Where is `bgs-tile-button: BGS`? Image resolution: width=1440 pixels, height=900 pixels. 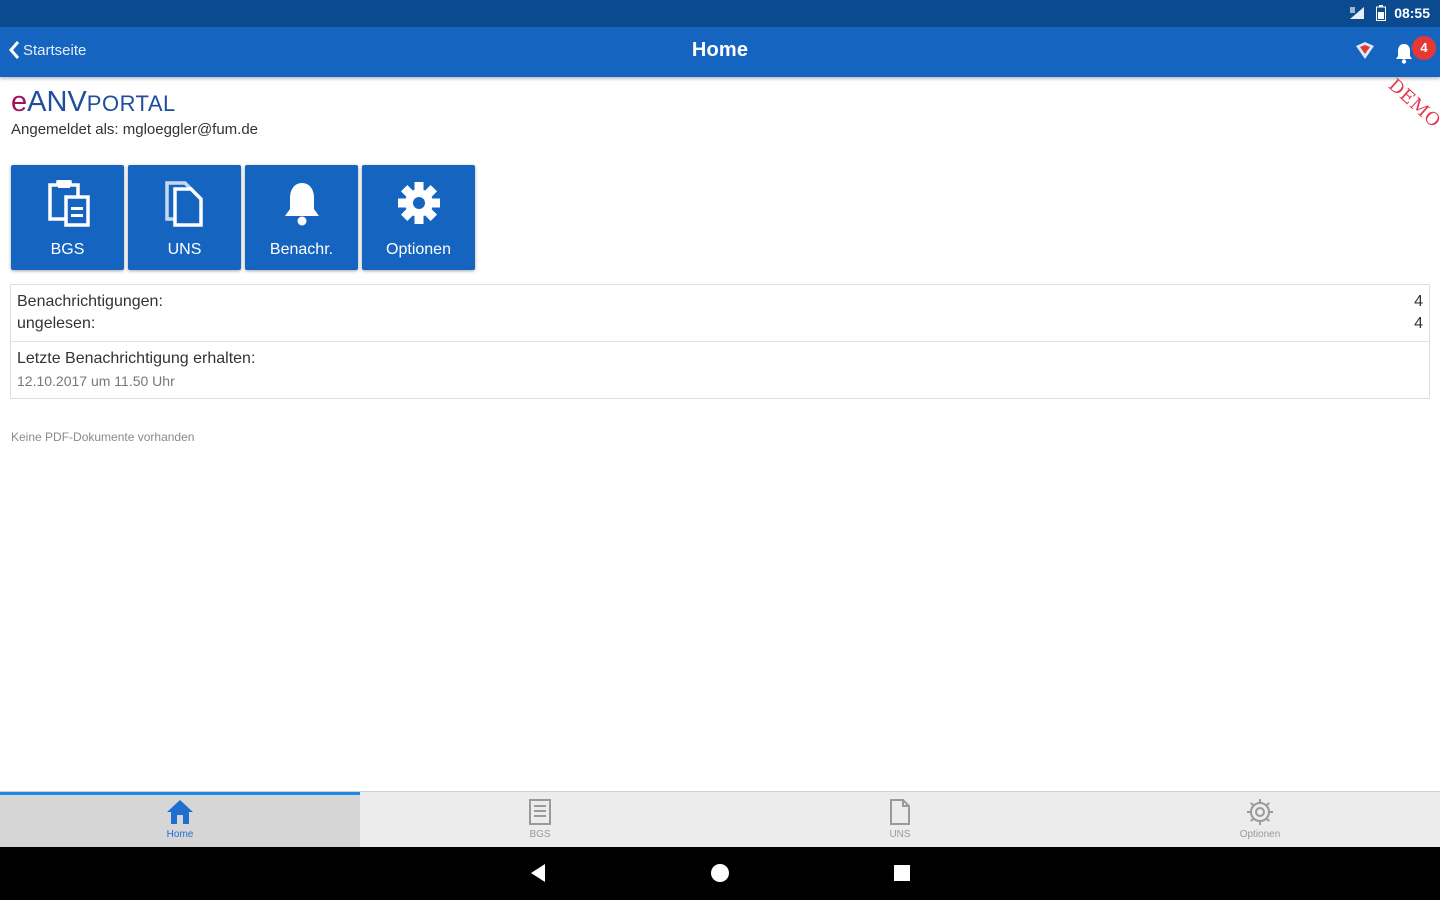
bgs-tile-button: BGS is located at coordinates (67, 217).